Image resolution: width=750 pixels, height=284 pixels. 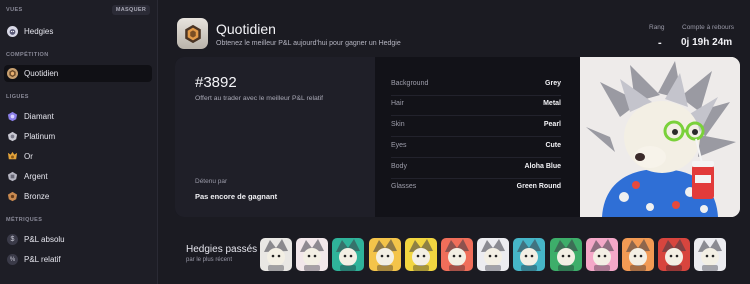 What do you see at coordinates (78, 116) in the screenshot?
I see `sidebar-item-diamant: Diamant` at bounding box center [78, 116].